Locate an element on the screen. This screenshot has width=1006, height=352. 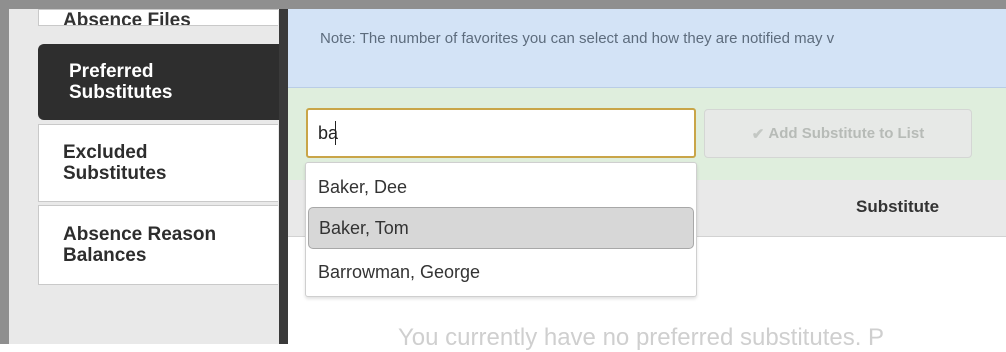
sidebar-item-excluded-substitutes: Excluded Substitutes is located at coordinates (158, 163).